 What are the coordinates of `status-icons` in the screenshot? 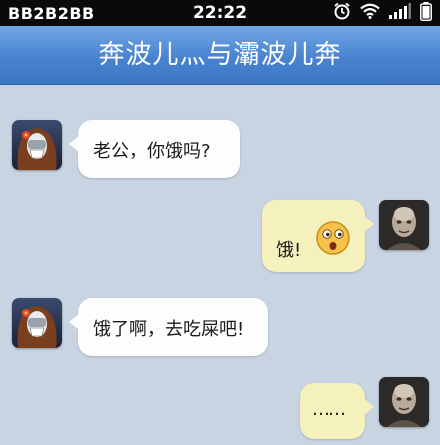 It's located at (382, 13).